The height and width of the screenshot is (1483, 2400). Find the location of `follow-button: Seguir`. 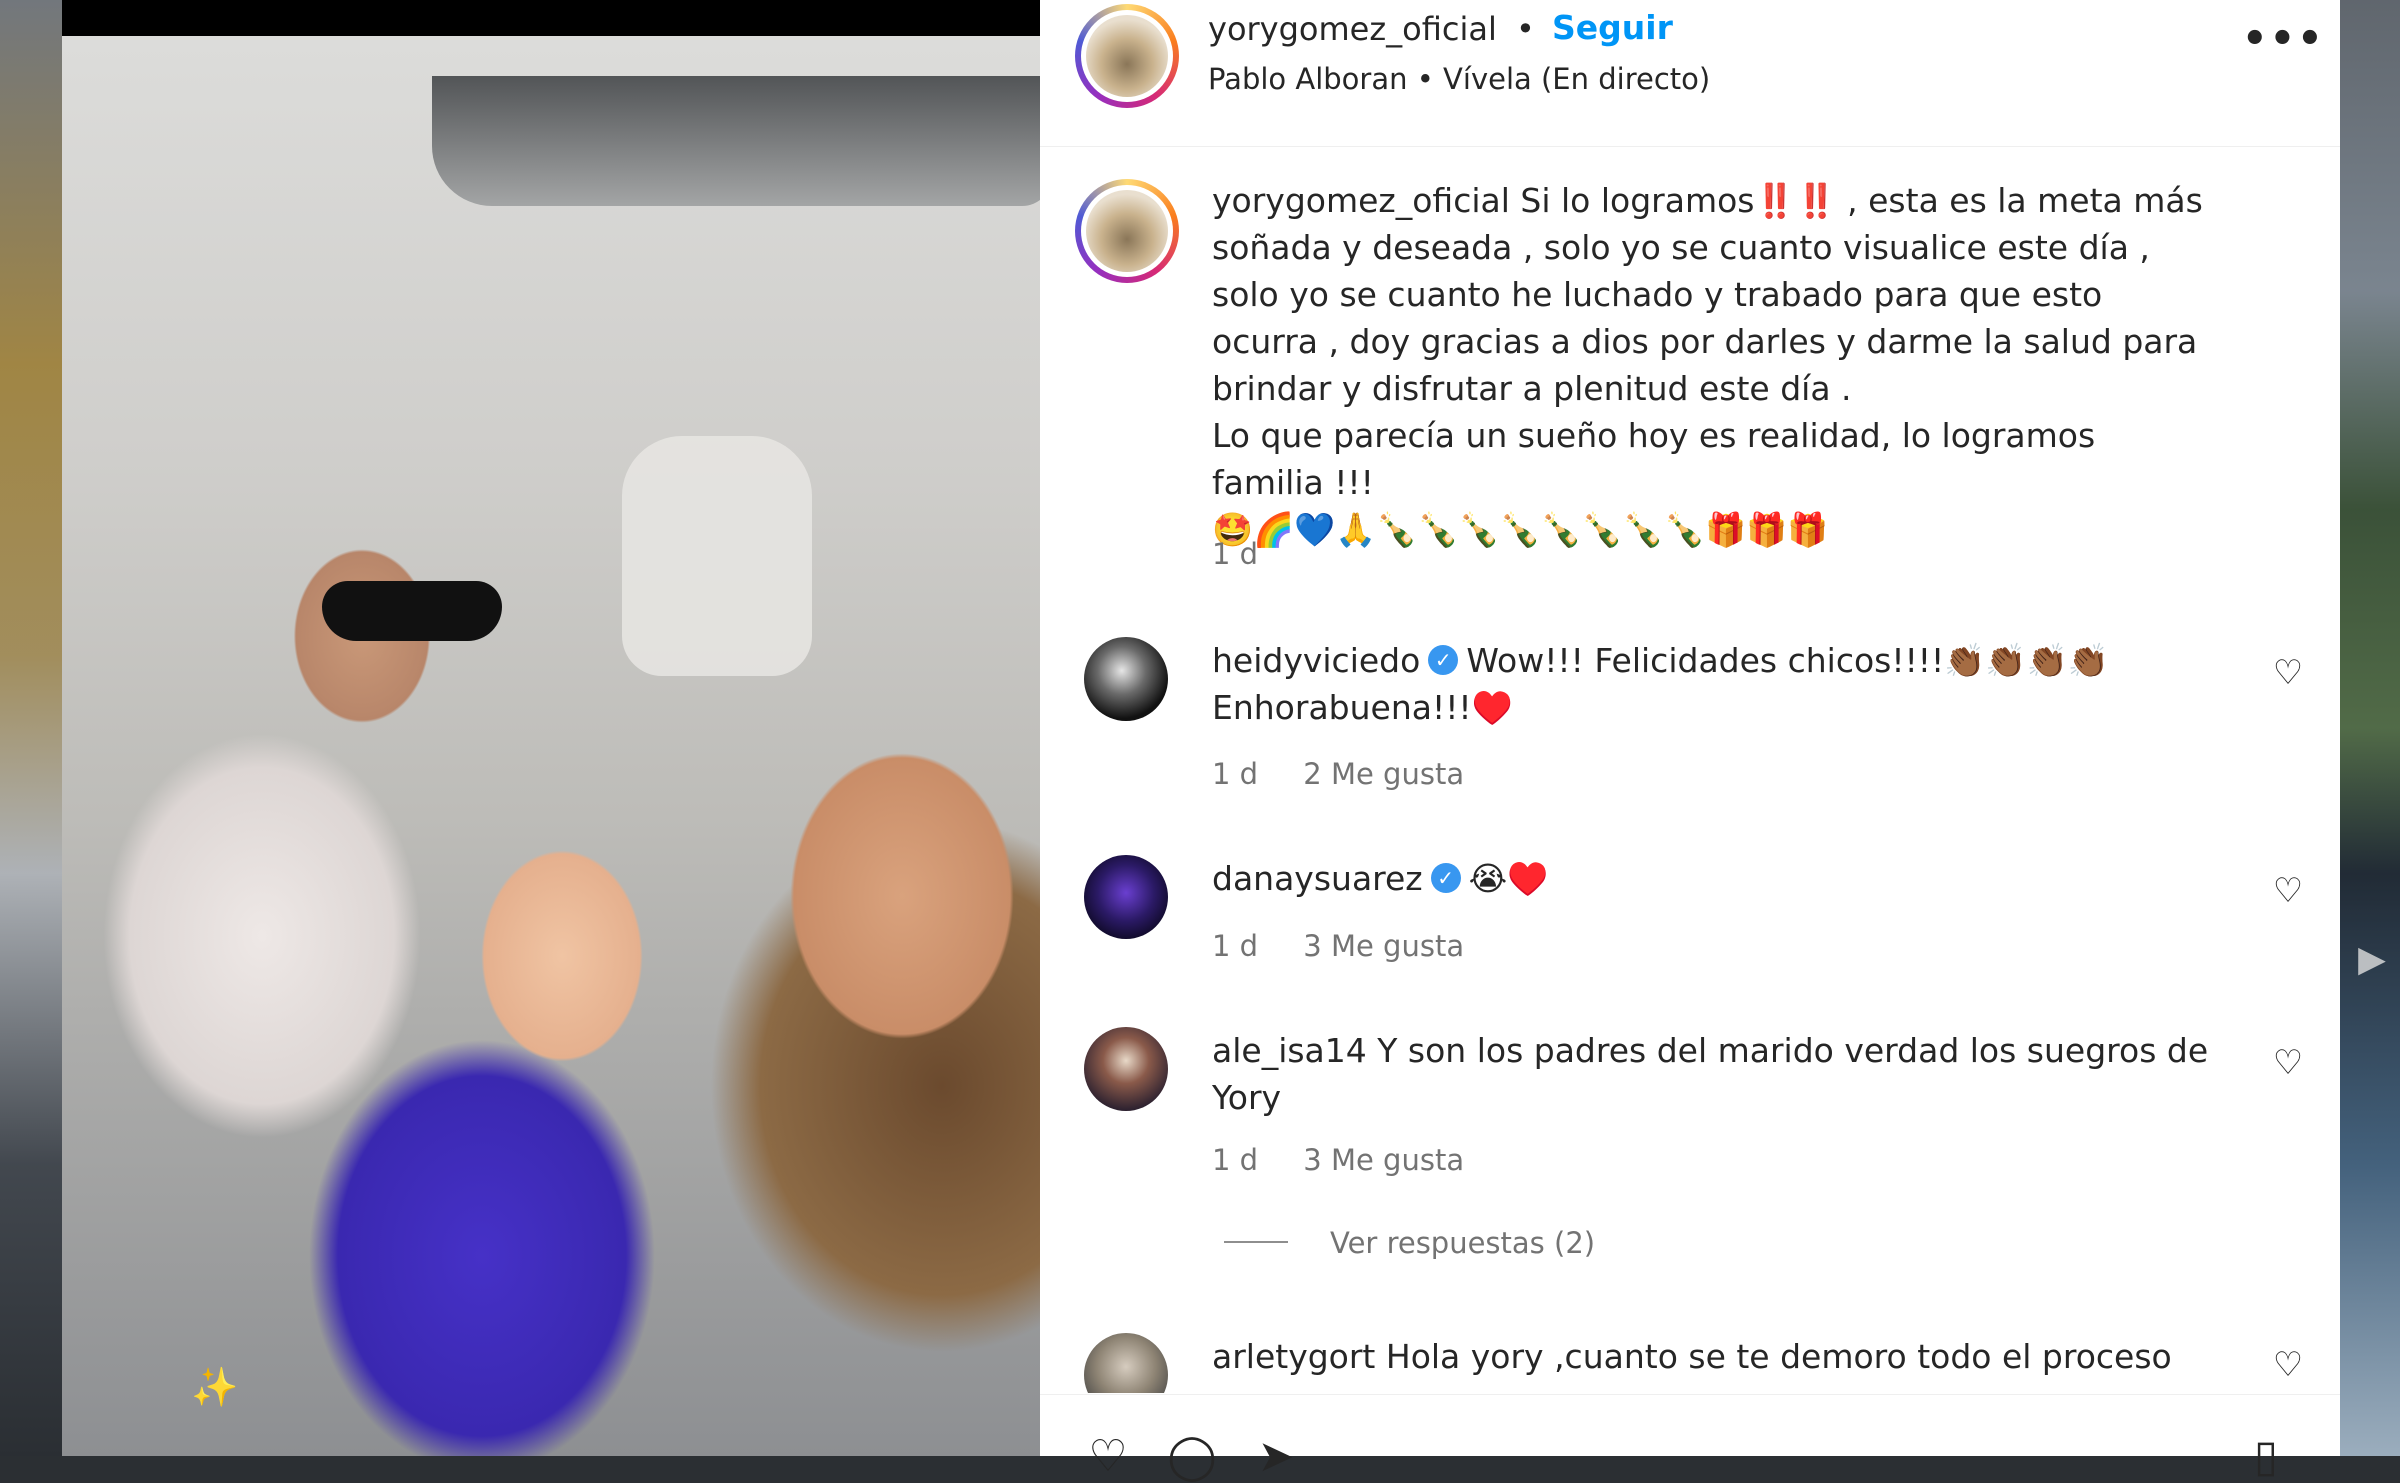

follow-button: Seguir is located at coordinates (1612, 27).